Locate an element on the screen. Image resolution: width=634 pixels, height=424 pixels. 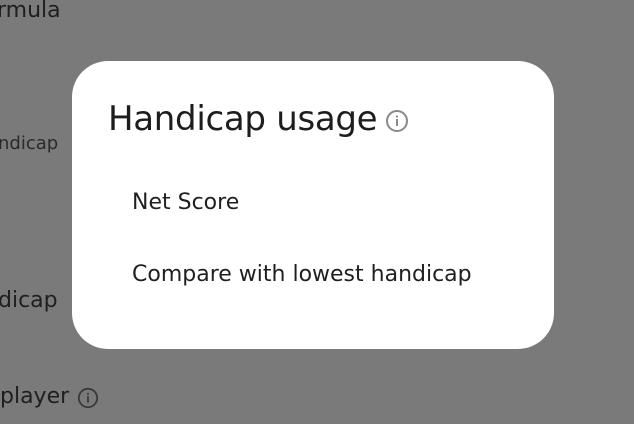
player-row: player is located at coordinates (49, 396).